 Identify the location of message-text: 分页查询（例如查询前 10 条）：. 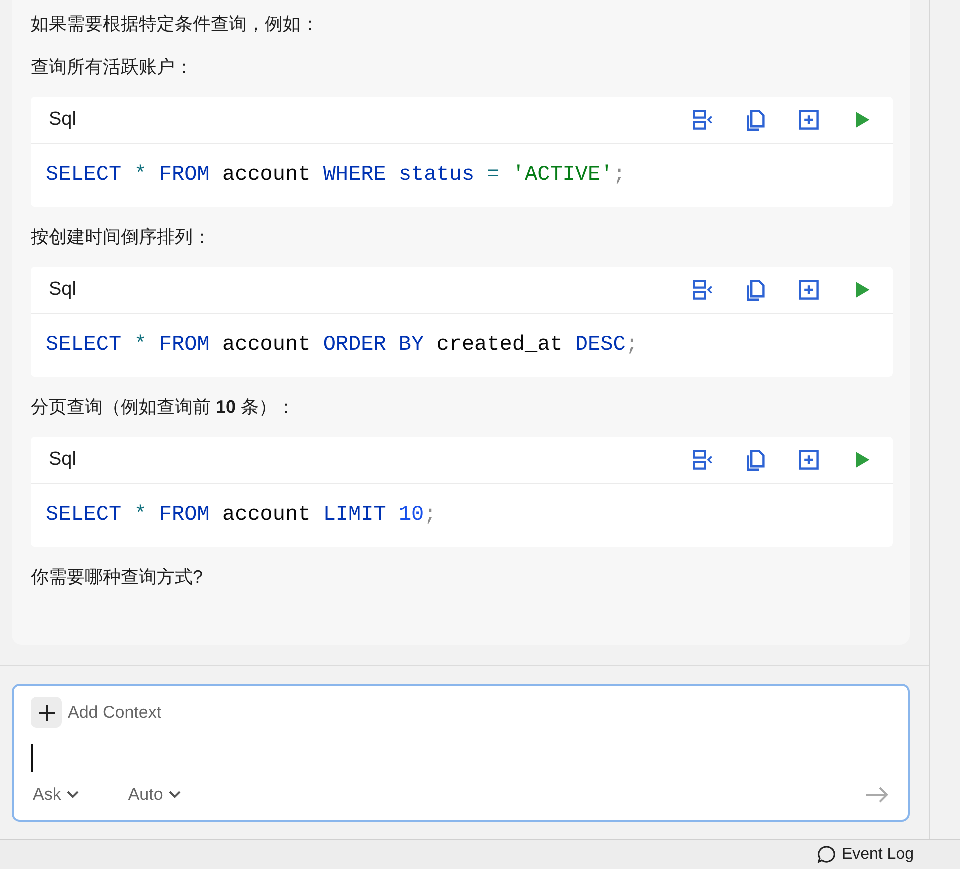
(163, 407).